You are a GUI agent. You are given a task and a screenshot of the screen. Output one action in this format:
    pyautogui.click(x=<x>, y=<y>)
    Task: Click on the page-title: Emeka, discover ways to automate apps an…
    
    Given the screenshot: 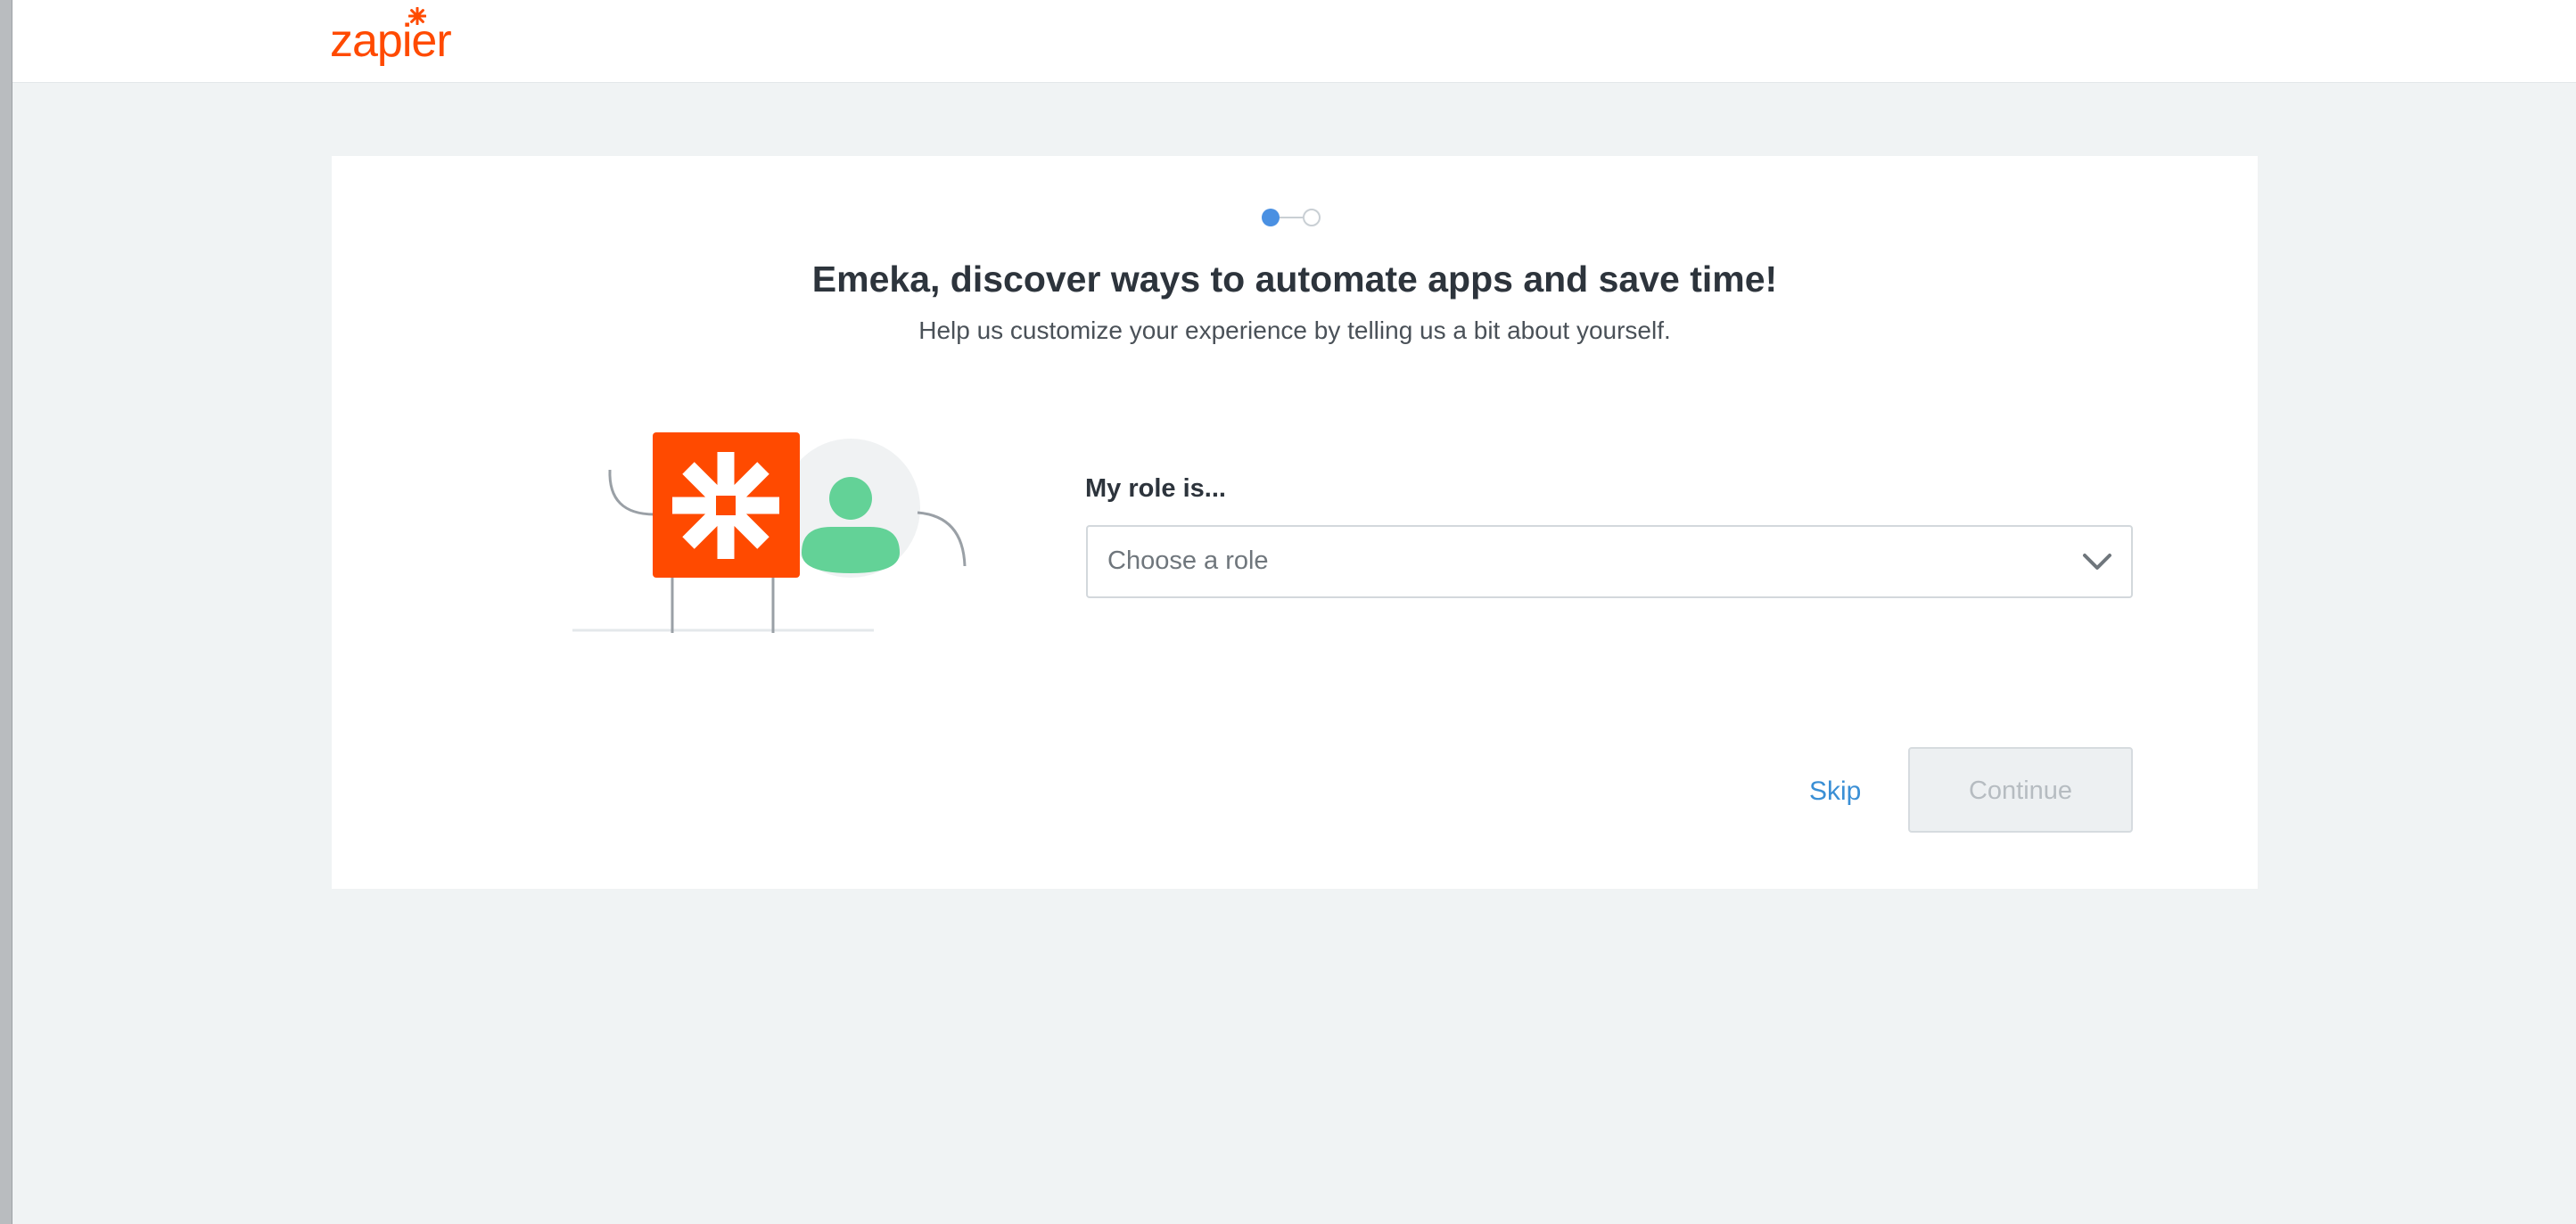 What is the action you would take?
    pyautogui.click(x=1294, y=279)
    